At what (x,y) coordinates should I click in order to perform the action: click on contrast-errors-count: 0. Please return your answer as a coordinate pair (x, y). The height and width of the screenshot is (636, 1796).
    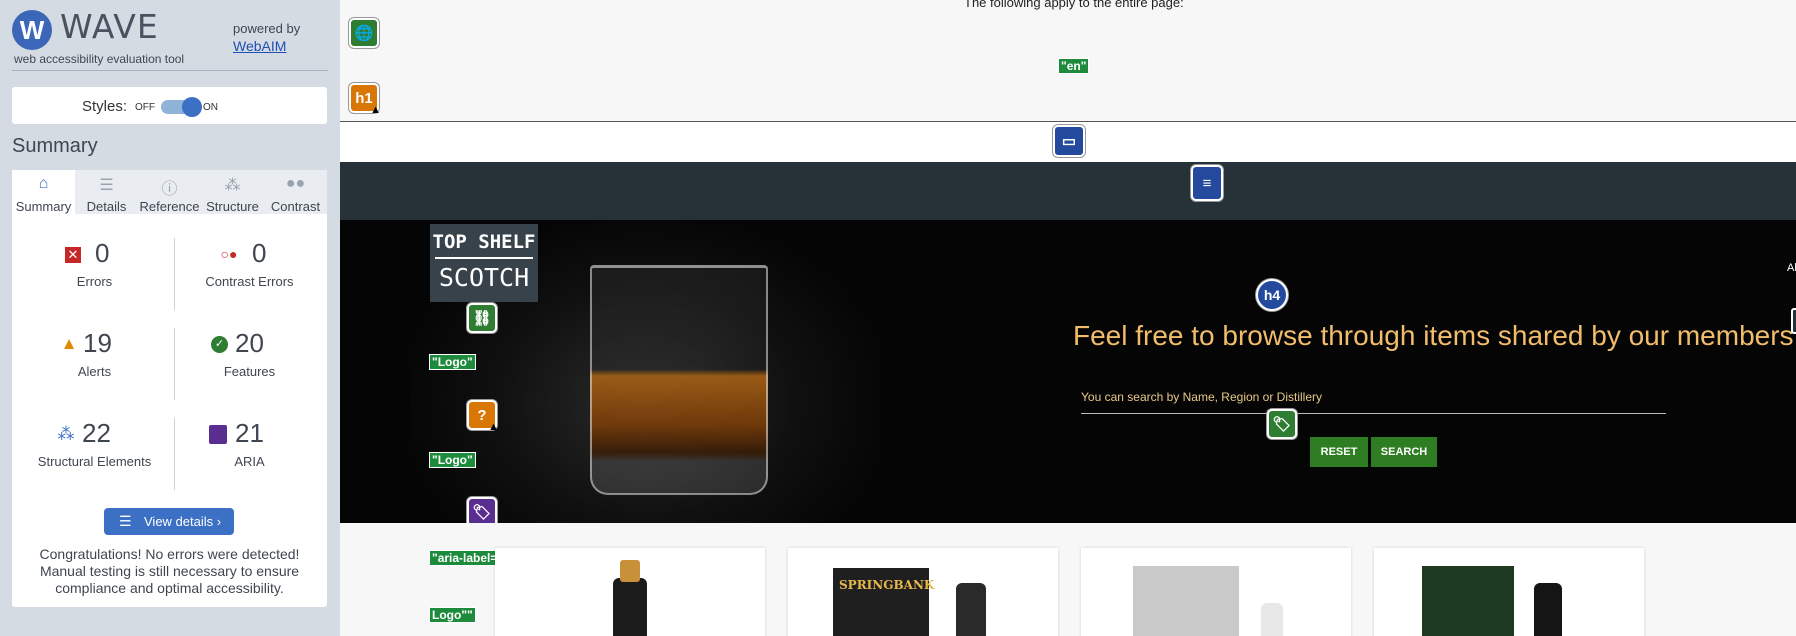
    Looking at the image, I should click on (259, 253).